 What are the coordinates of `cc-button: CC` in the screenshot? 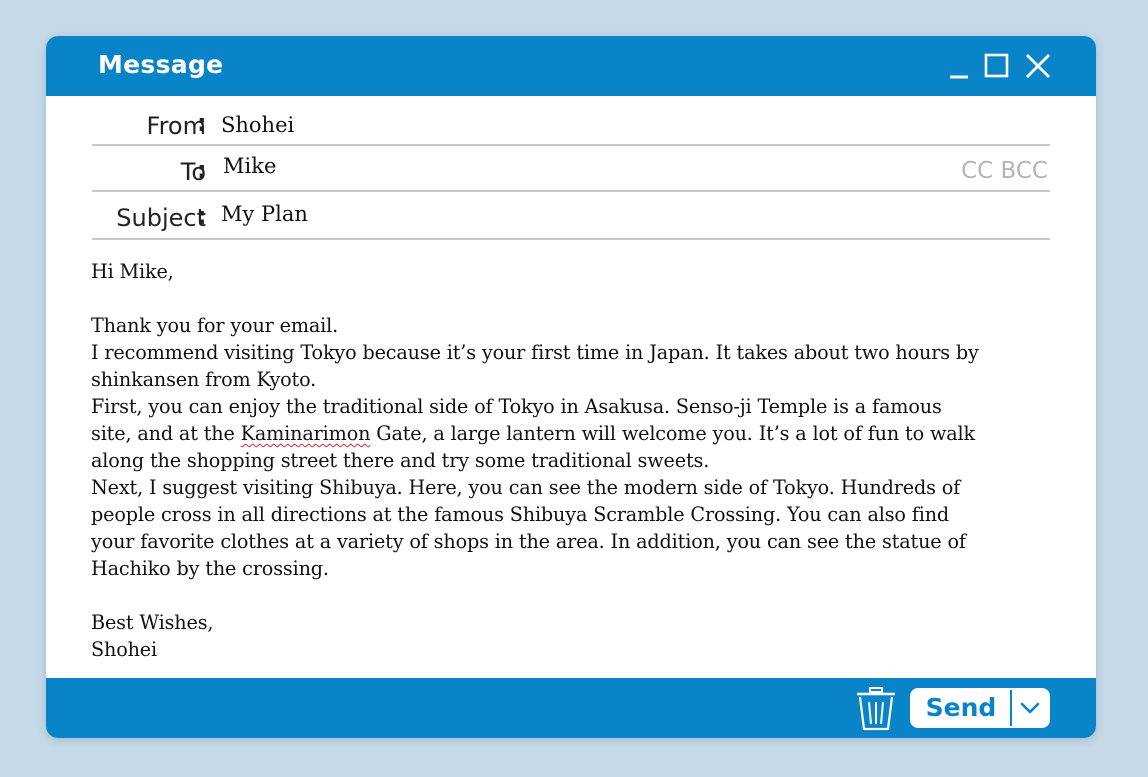 It's located at (977, 171).